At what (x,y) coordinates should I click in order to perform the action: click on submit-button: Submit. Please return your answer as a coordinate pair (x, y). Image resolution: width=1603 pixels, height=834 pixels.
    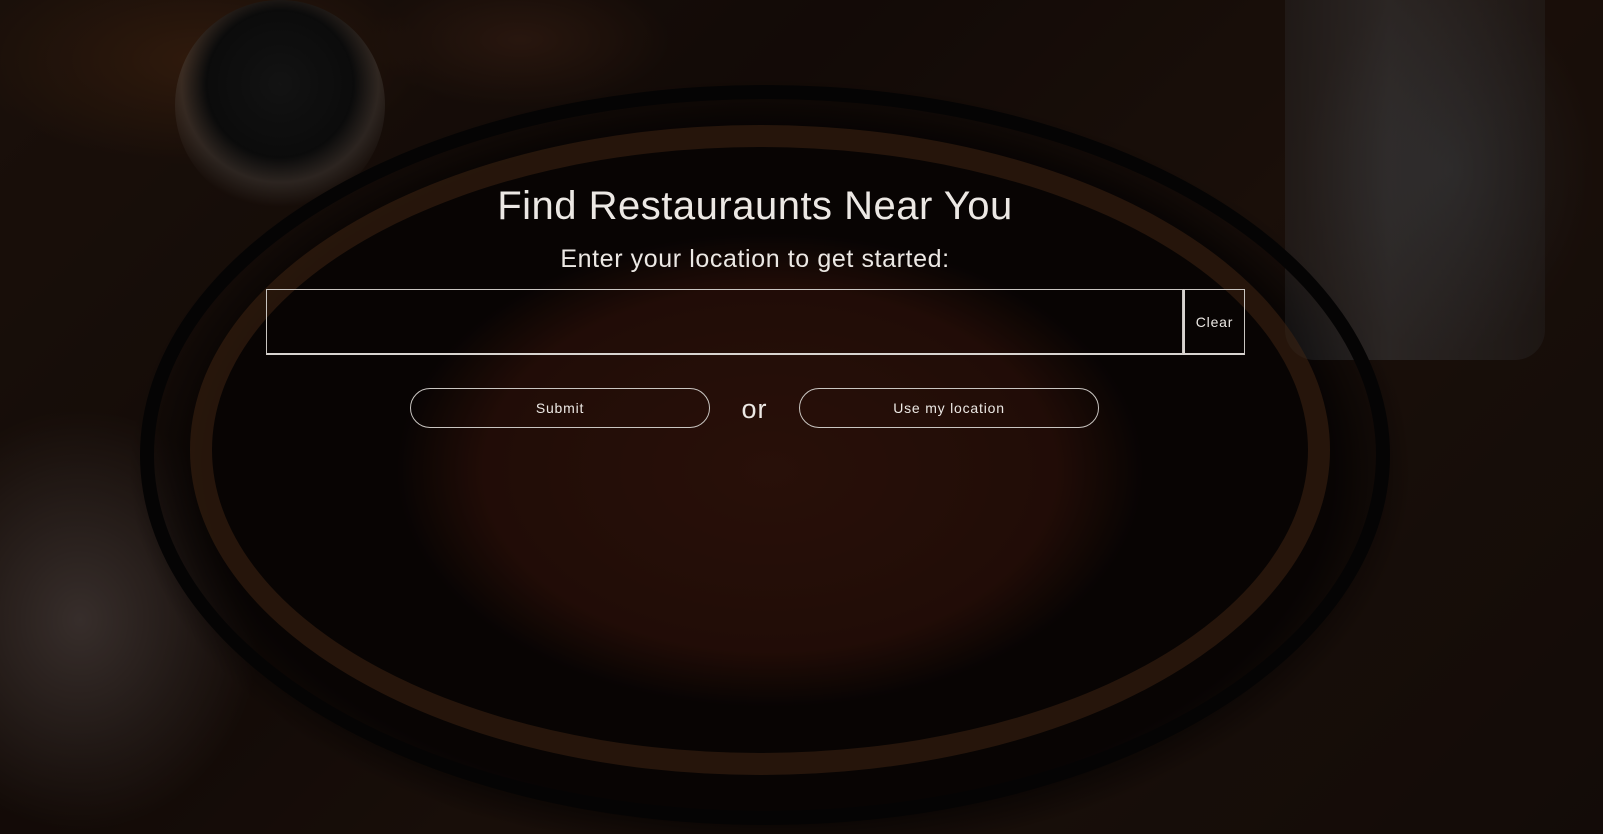
    Looking at the image, I should click on (560, 408).